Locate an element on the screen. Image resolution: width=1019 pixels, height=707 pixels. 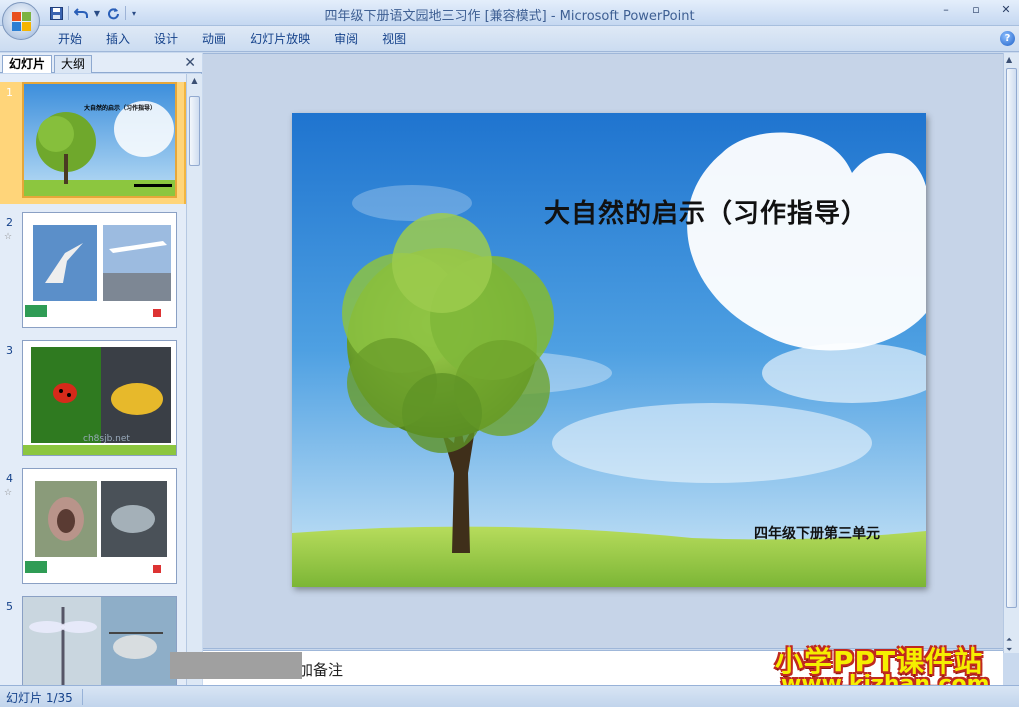
tab-slideshow: 幻灯片放映 is located at coordinates (280, 39).